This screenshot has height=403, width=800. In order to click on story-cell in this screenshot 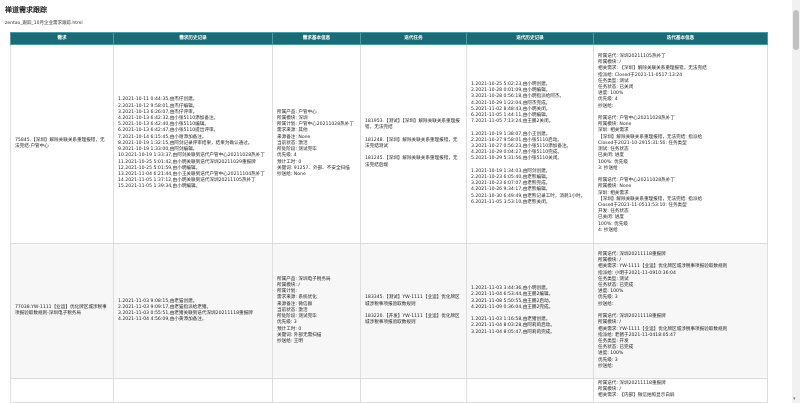, I will do `click(62, 390)`.